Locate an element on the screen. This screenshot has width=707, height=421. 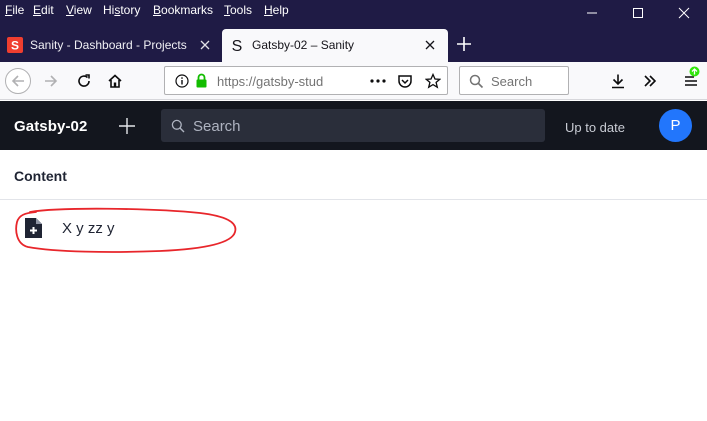
tab-sanity-dashboard: S Sanity - Dashboard - Projects is located at coordinates (110, 45).